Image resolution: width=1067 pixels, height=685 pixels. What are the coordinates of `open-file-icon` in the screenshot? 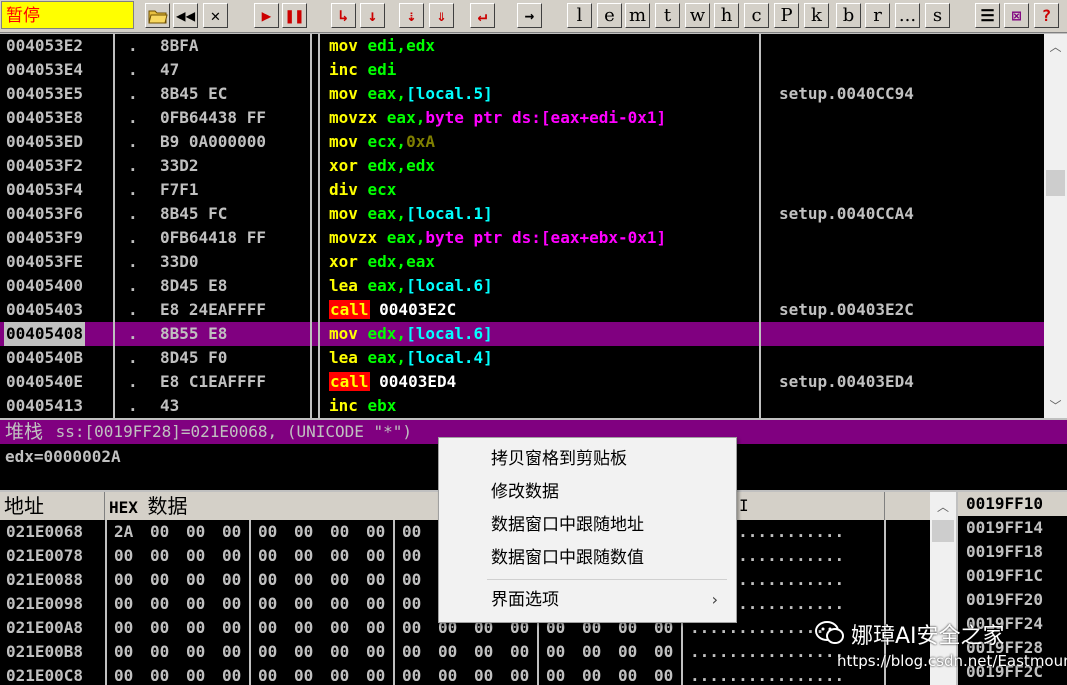 It's located at (157, 15).